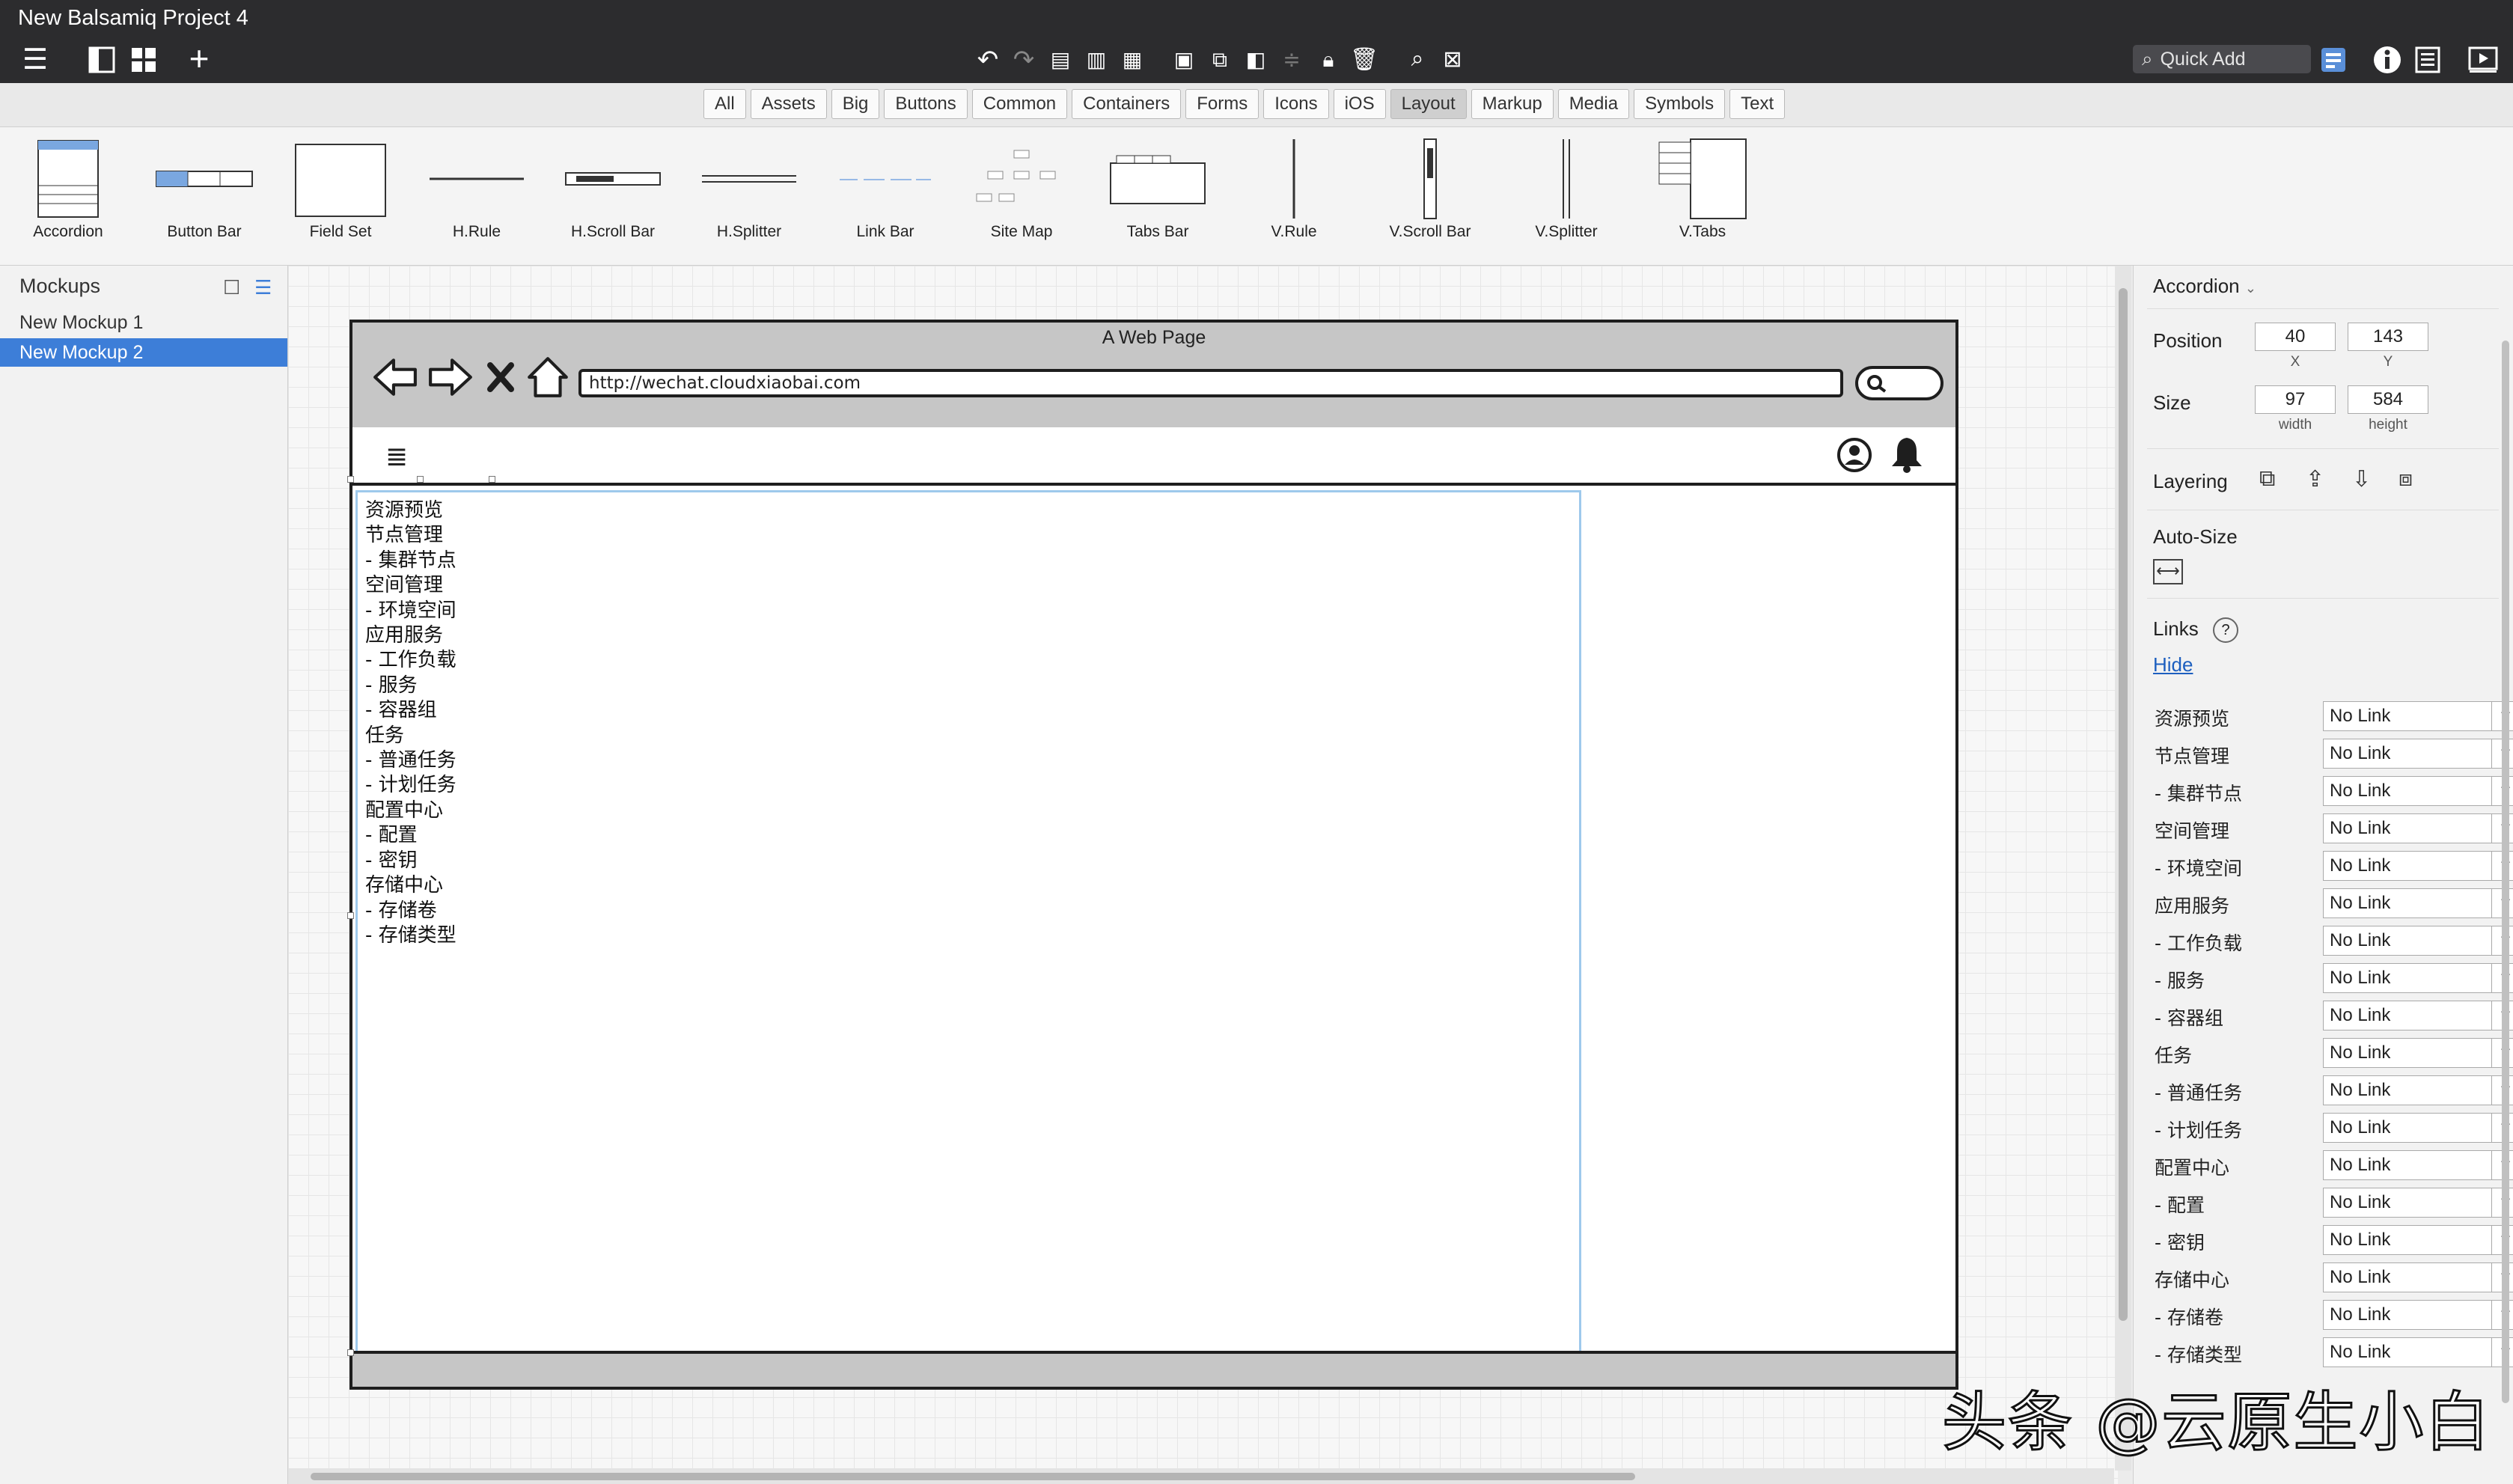  Describe the element at coordinates (1512, 104) in the screenshot. I see `filter-tab-markup: Markup` at that location.